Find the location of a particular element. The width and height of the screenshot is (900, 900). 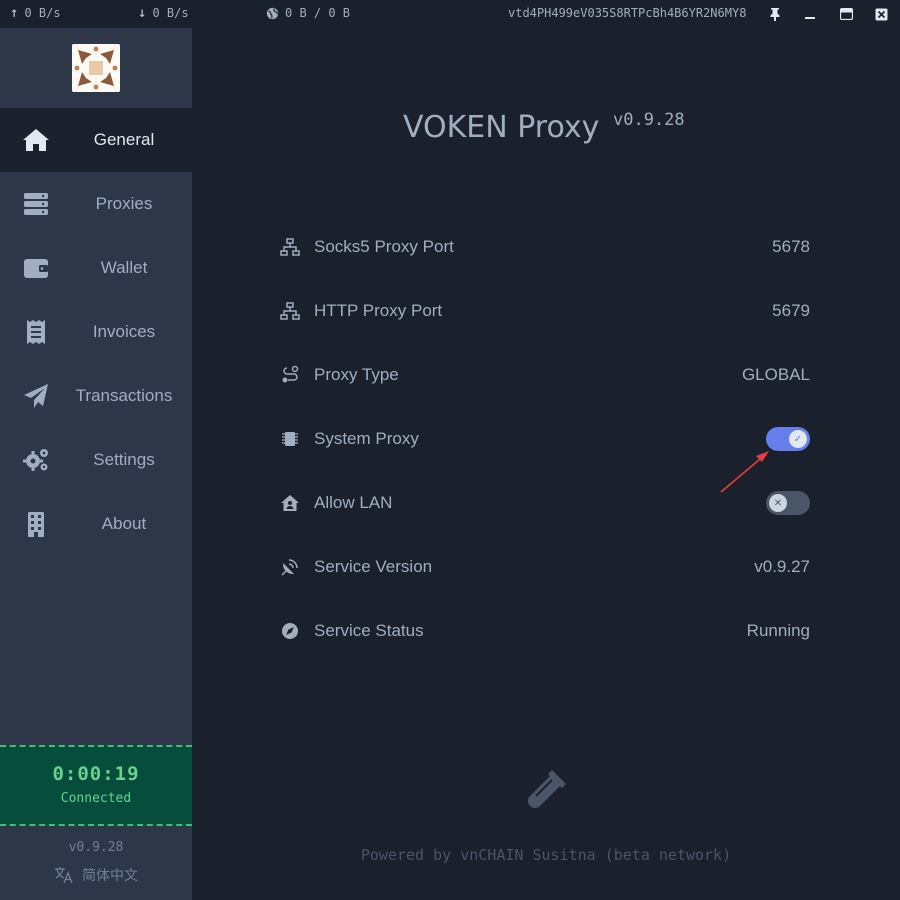

system-proxy-toggle: ✓ is located at coordinates (788, 439).